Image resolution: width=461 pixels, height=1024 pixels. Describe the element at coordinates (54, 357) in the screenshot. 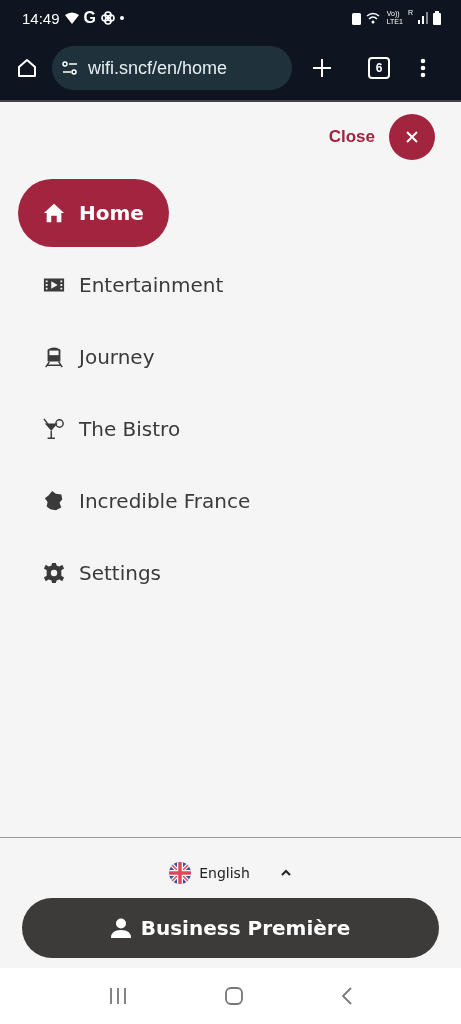

I see `train-icon` at that location.